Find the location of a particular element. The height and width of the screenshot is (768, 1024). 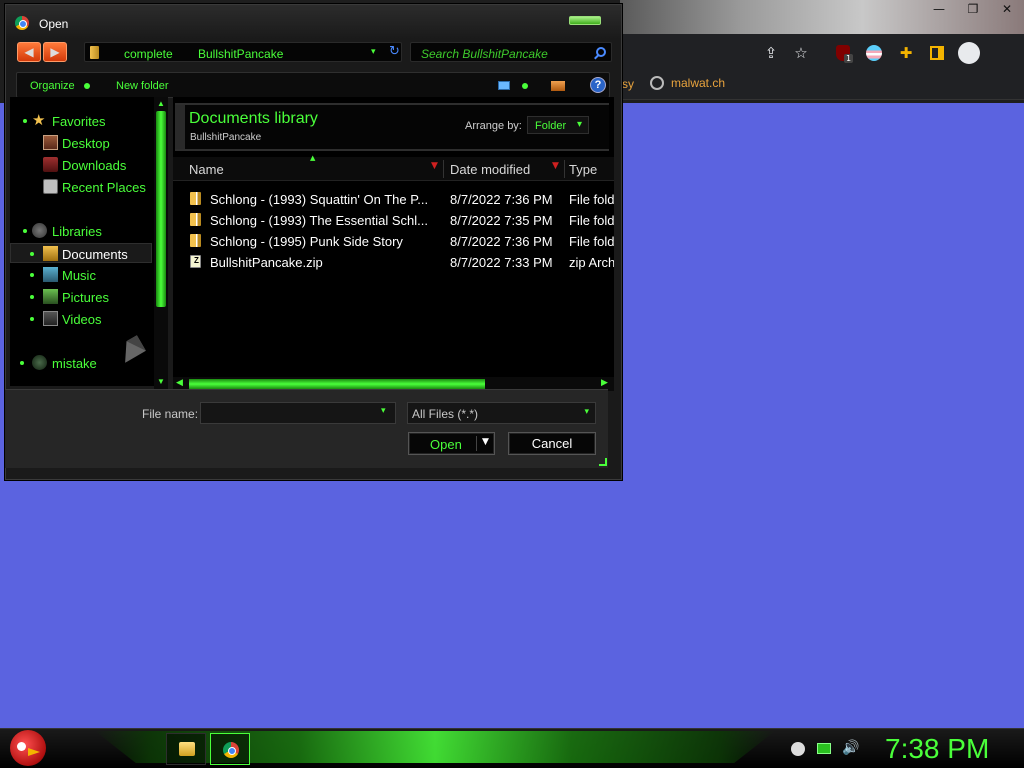

bookmark-item: sy is located at coordinates (628, 84).